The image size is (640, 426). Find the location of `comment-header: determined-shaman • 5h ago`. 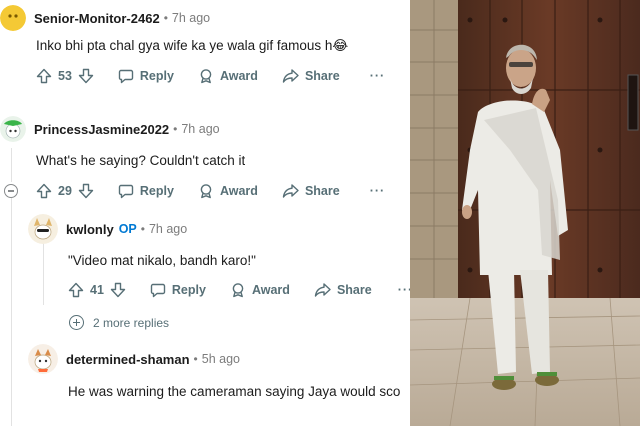

comment-header: determined-shaman • 5h ago is located at coordinates (134, 359).